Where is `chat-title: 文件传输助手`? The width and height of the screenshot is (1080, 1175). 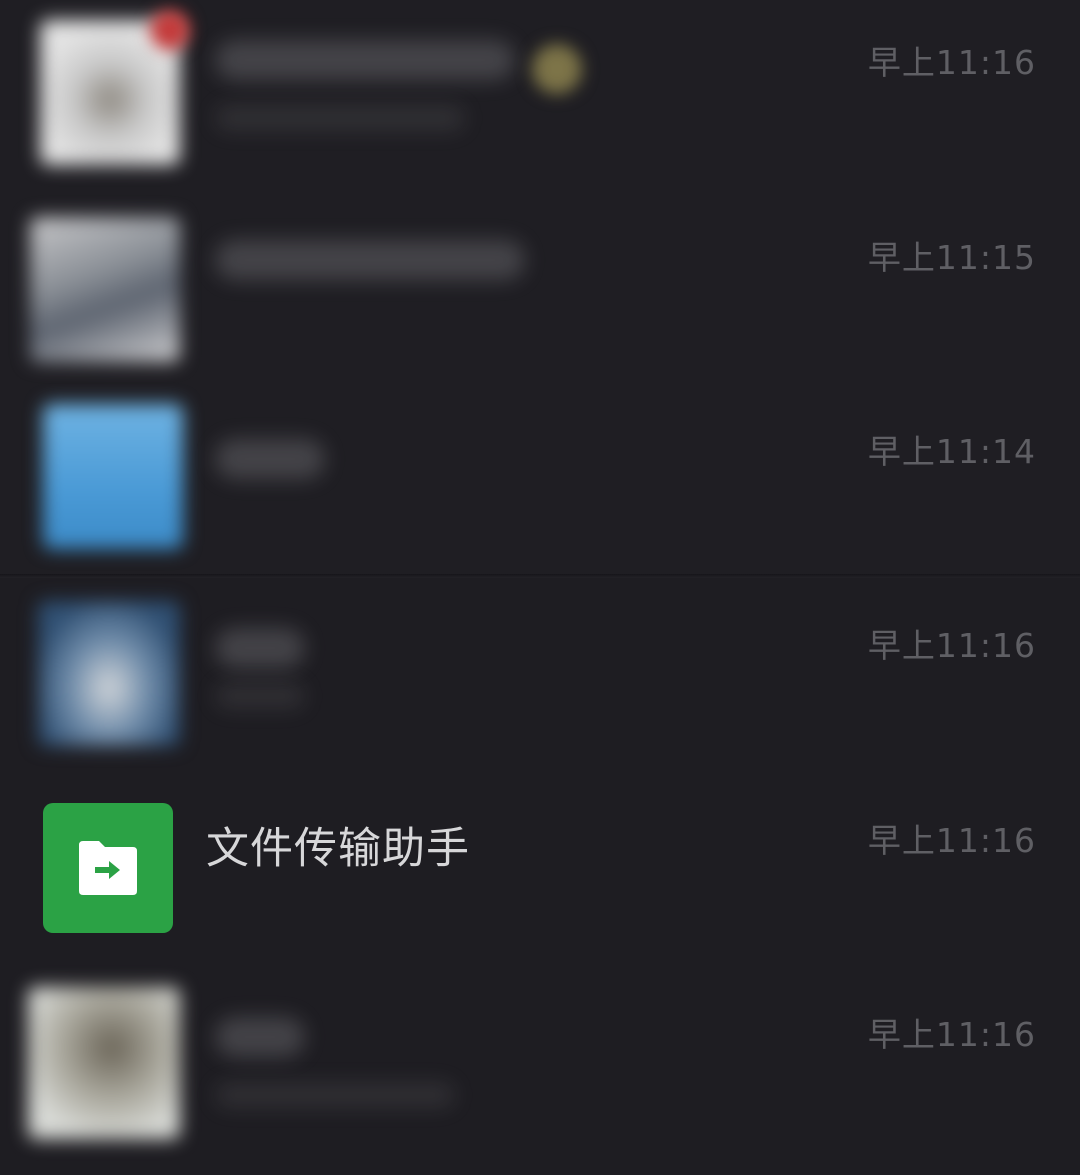
chat-title: 文件传输助手 is located at coordinates (338, 849).